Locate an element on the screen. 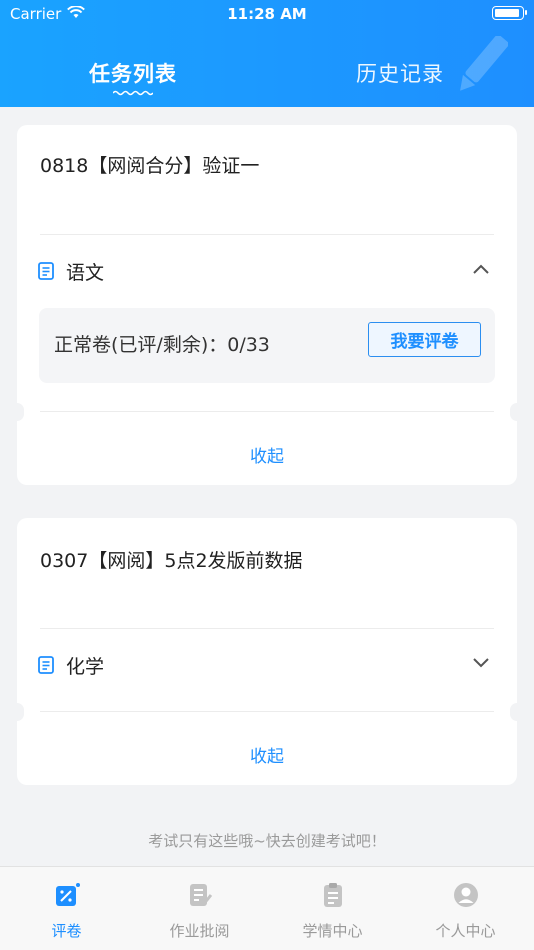 This screenshot has width=534, height=950. subject-label: 语文 is located at coordinates (85, 273).